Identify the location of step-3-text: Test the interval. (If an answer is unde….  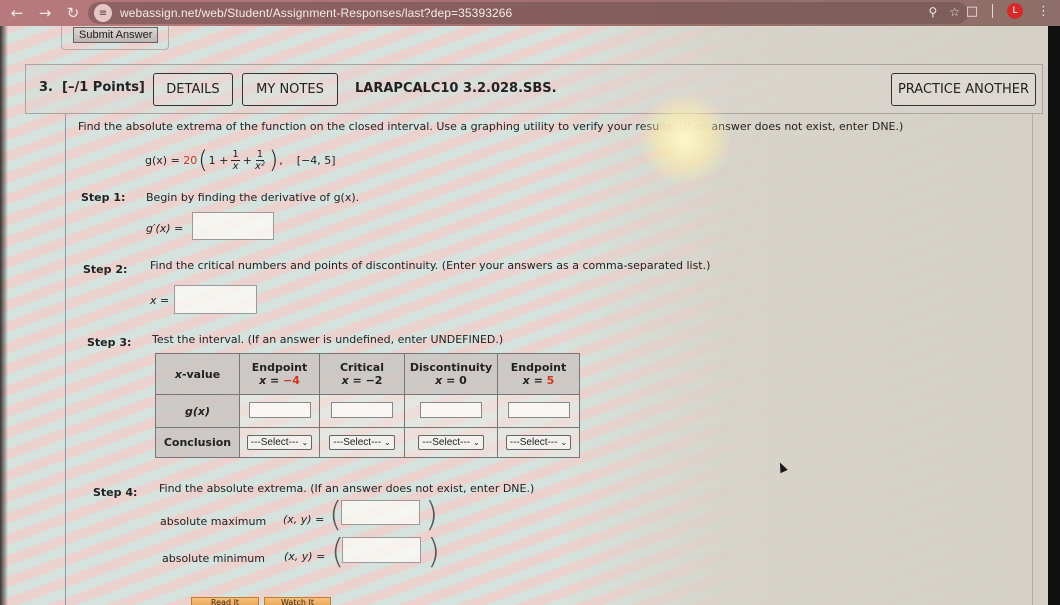
(328, 339).